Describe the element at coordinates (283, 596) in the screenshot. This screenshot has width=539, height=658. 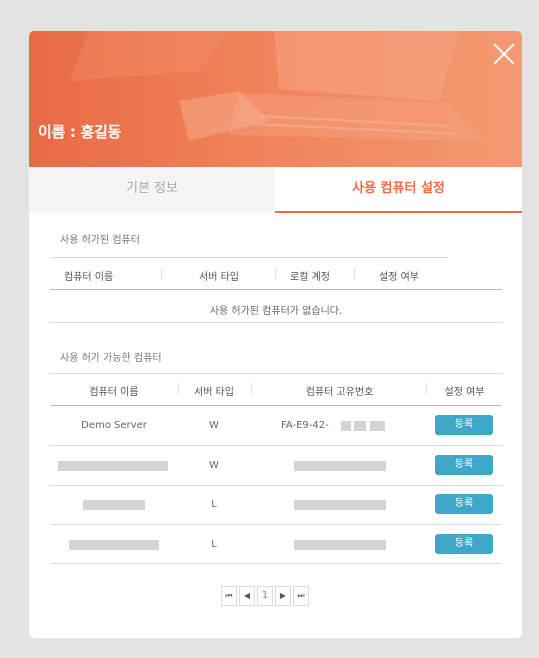
I see `next-page-icon: ▶` at that location.